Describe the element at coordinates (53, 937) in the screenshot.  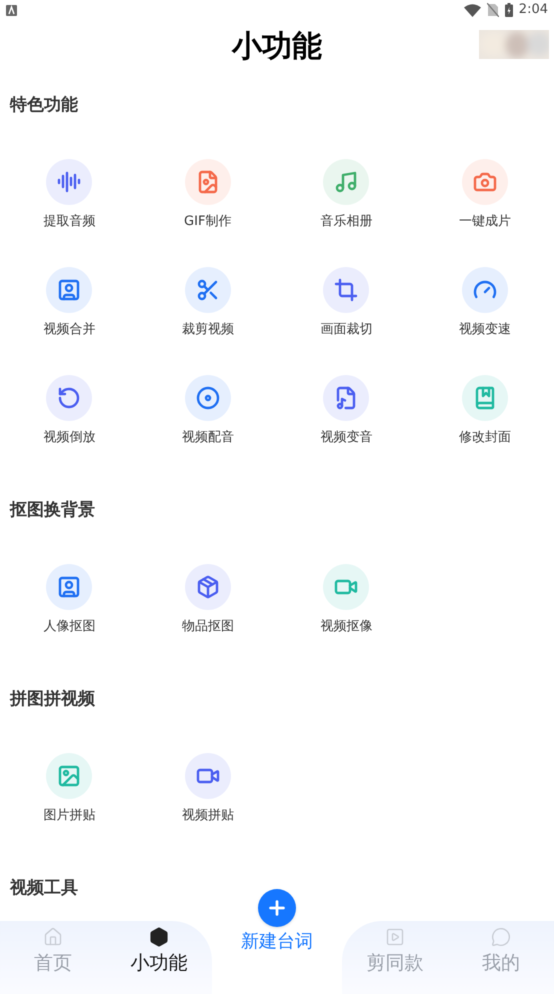
I see `home-icon` at that location.